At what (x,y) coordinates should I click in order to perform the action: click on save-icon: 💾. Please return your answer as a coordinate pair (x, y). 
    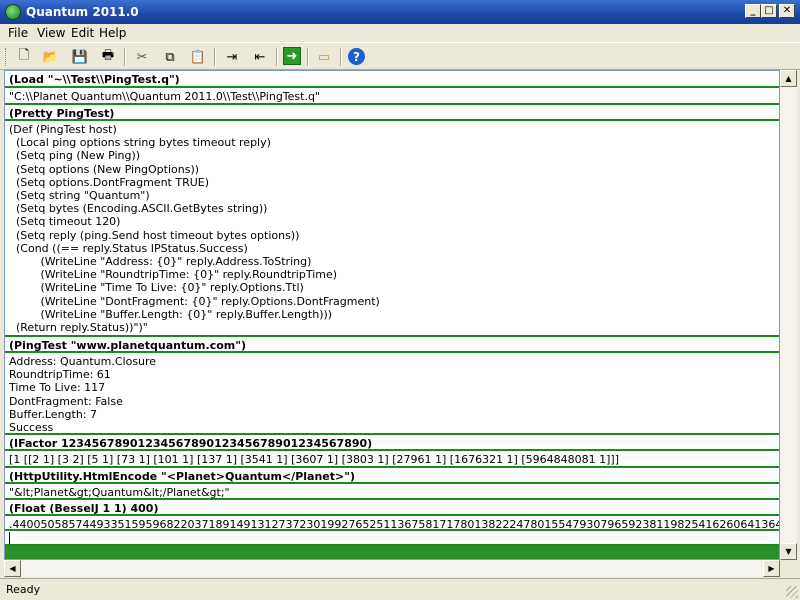
    Looking at the image, I should click on (80, 57).